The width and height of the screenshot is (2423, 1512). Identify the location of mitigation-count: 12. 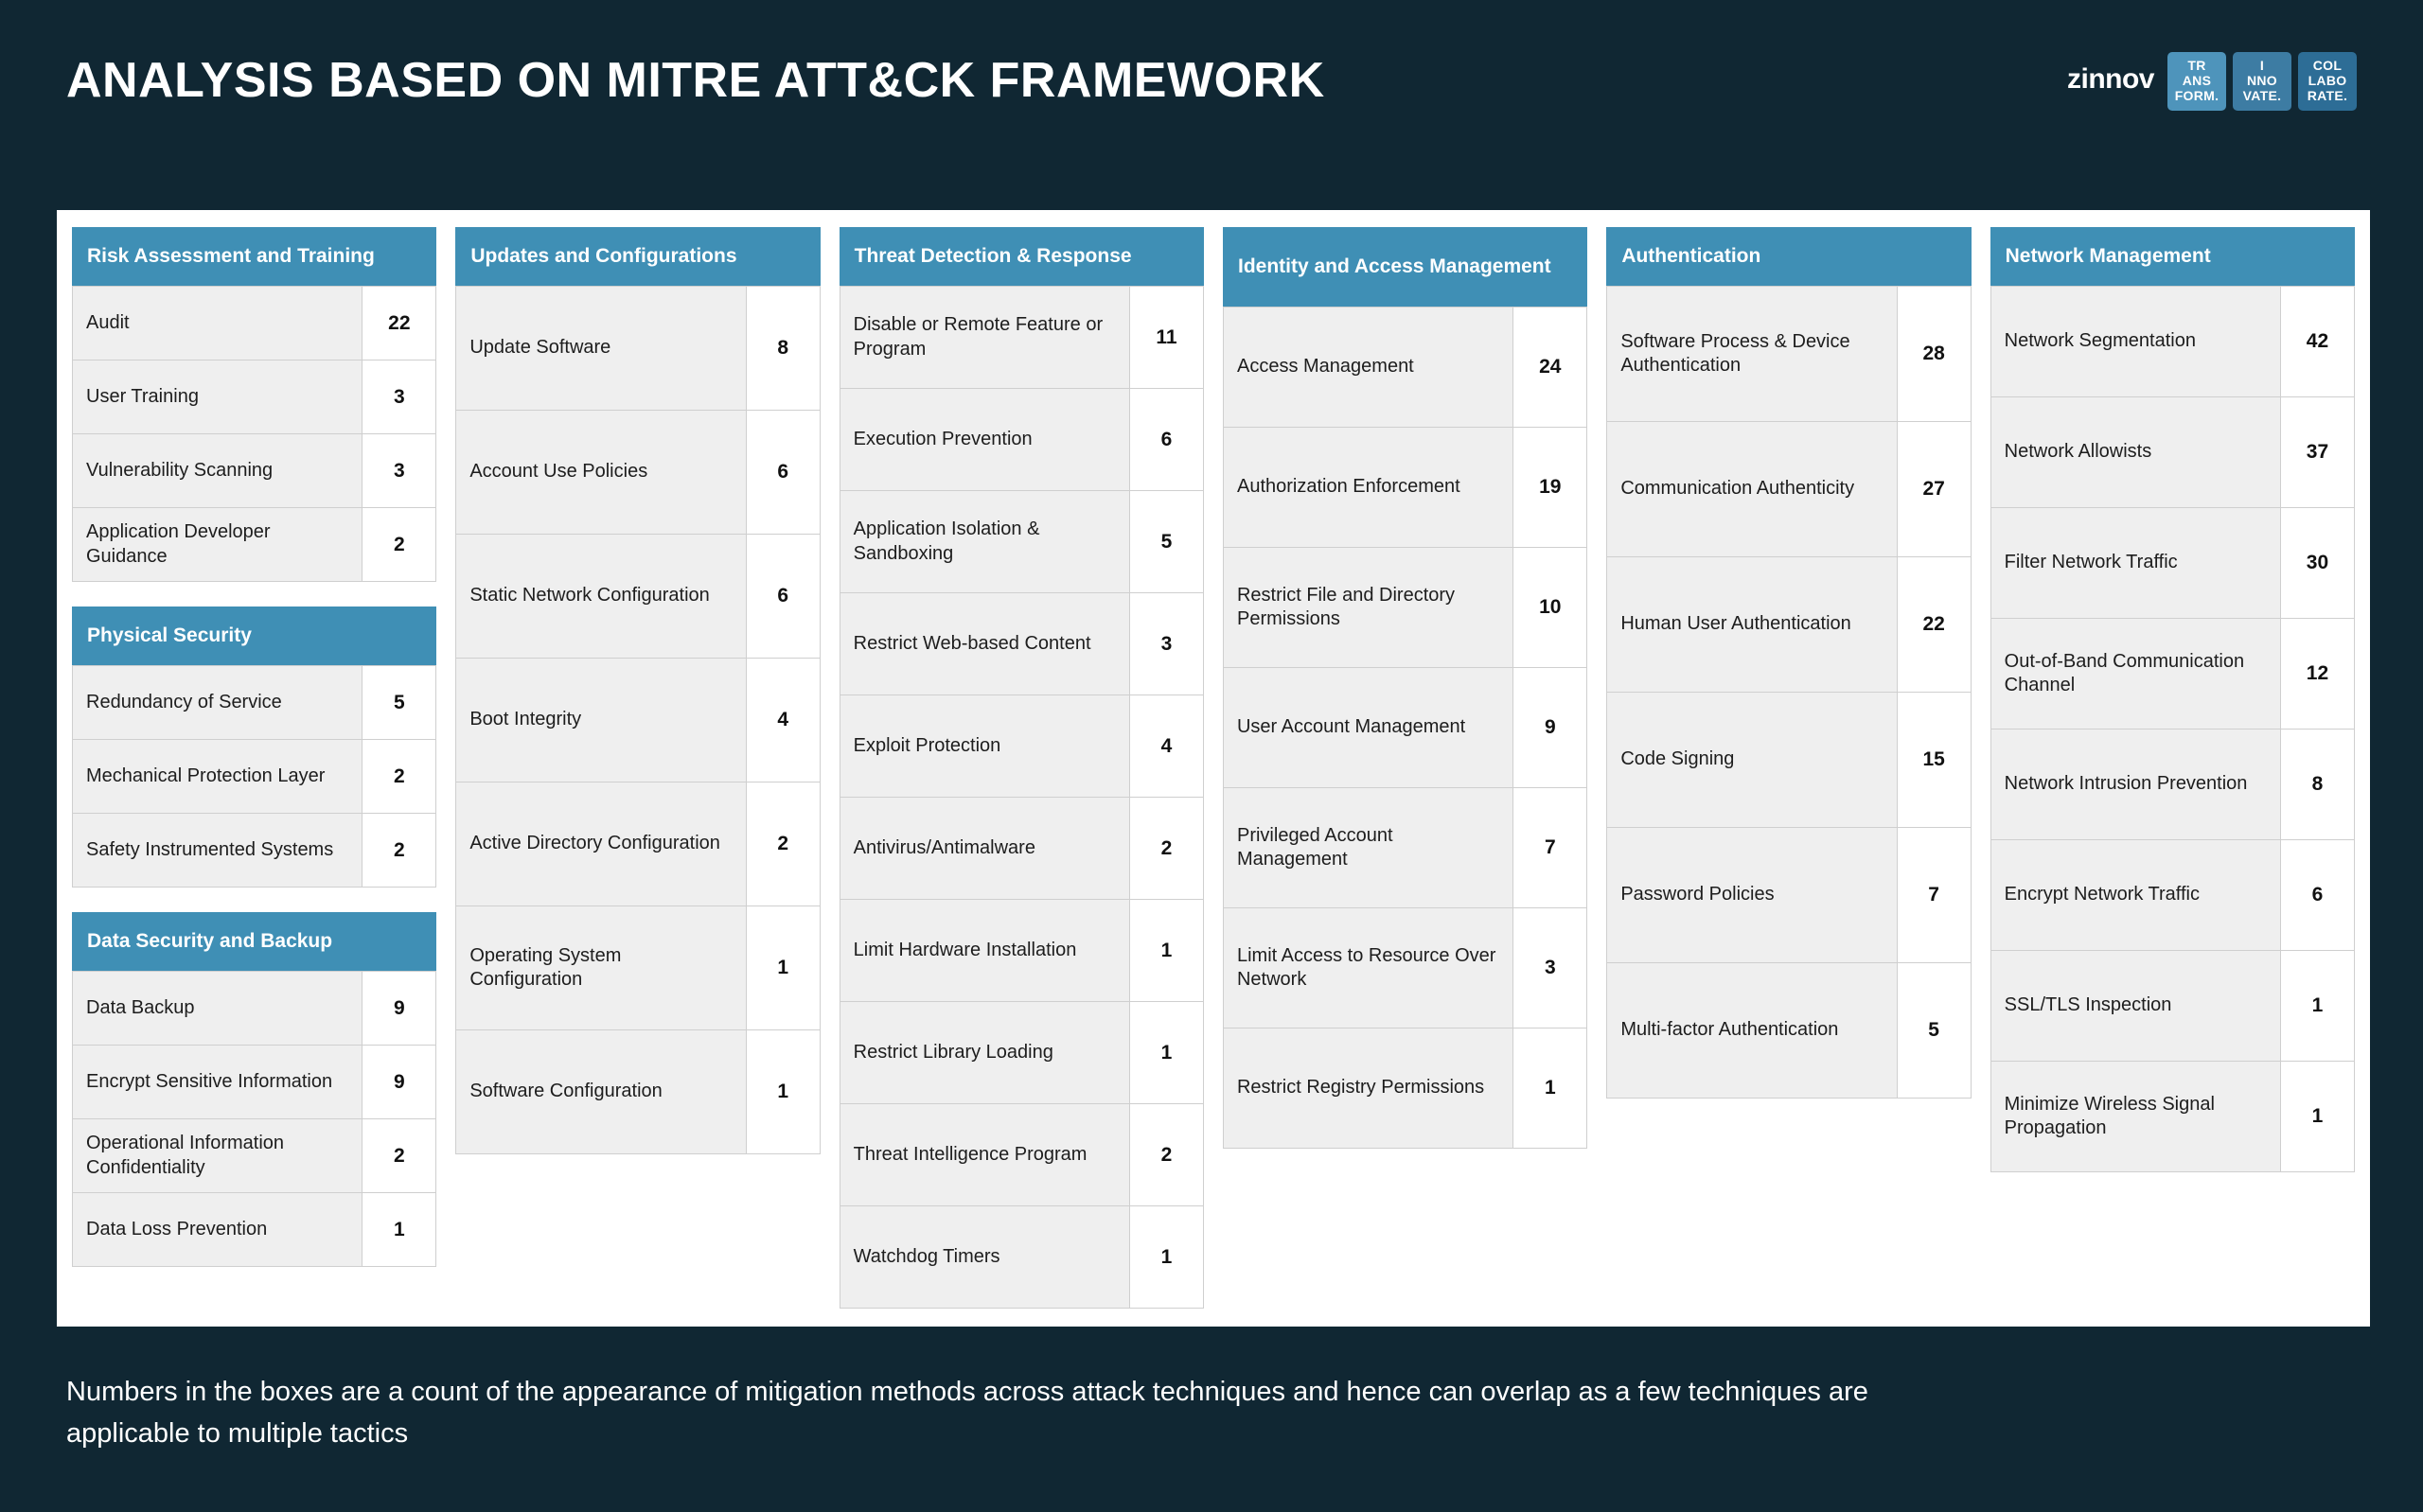
(2317, 674).